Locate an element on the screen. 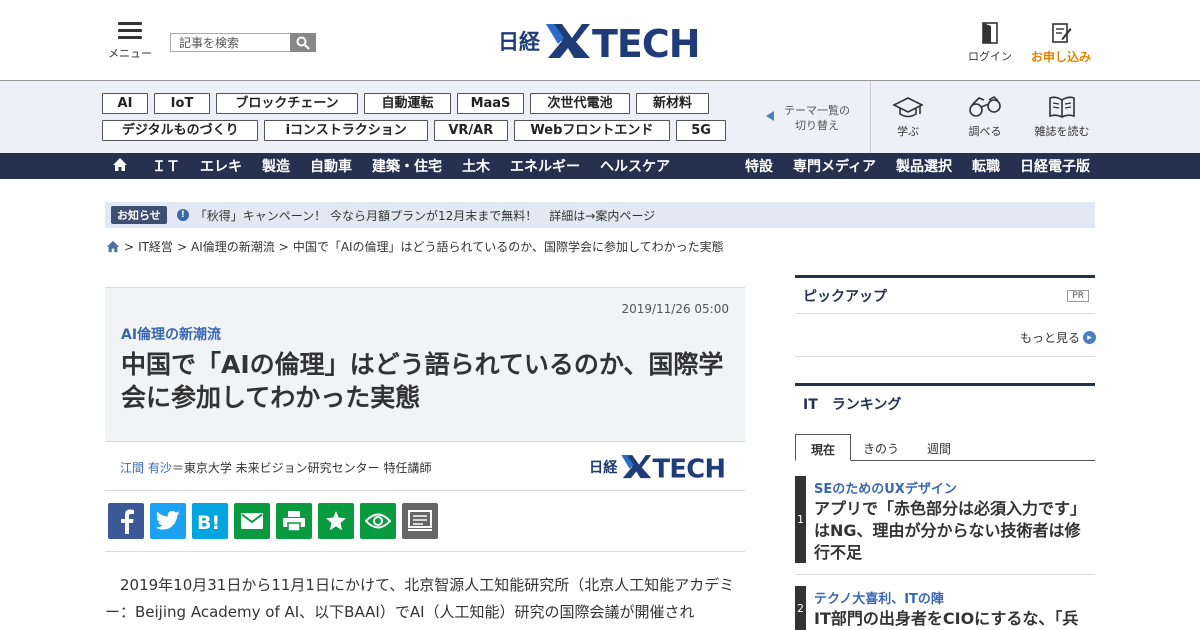 Image resolution: width=1200 pixels, height=630 pixels. site-logo: 日経 TECH is located at coordinates (603, 43).